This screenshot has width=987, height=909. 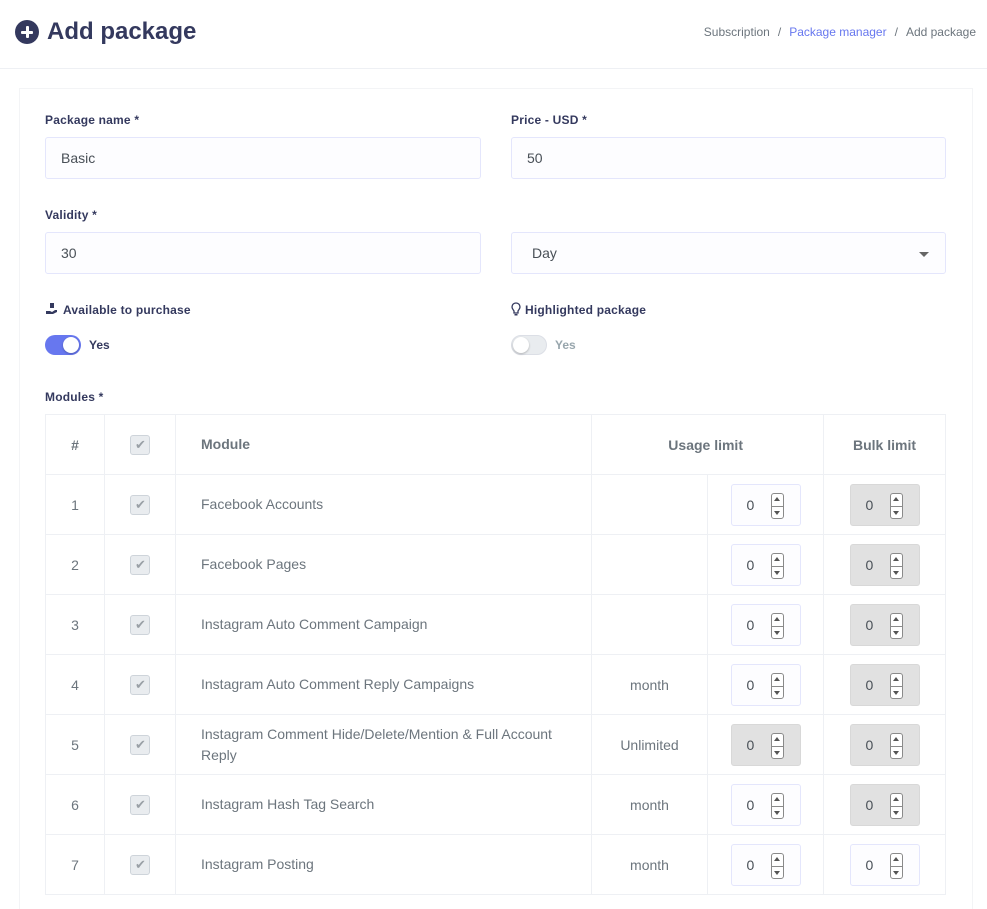 What do you see at coordinates (383, 504) in the screenshot?
I see `module-name: Facebook Accounts` at bounding box center [383, 504].